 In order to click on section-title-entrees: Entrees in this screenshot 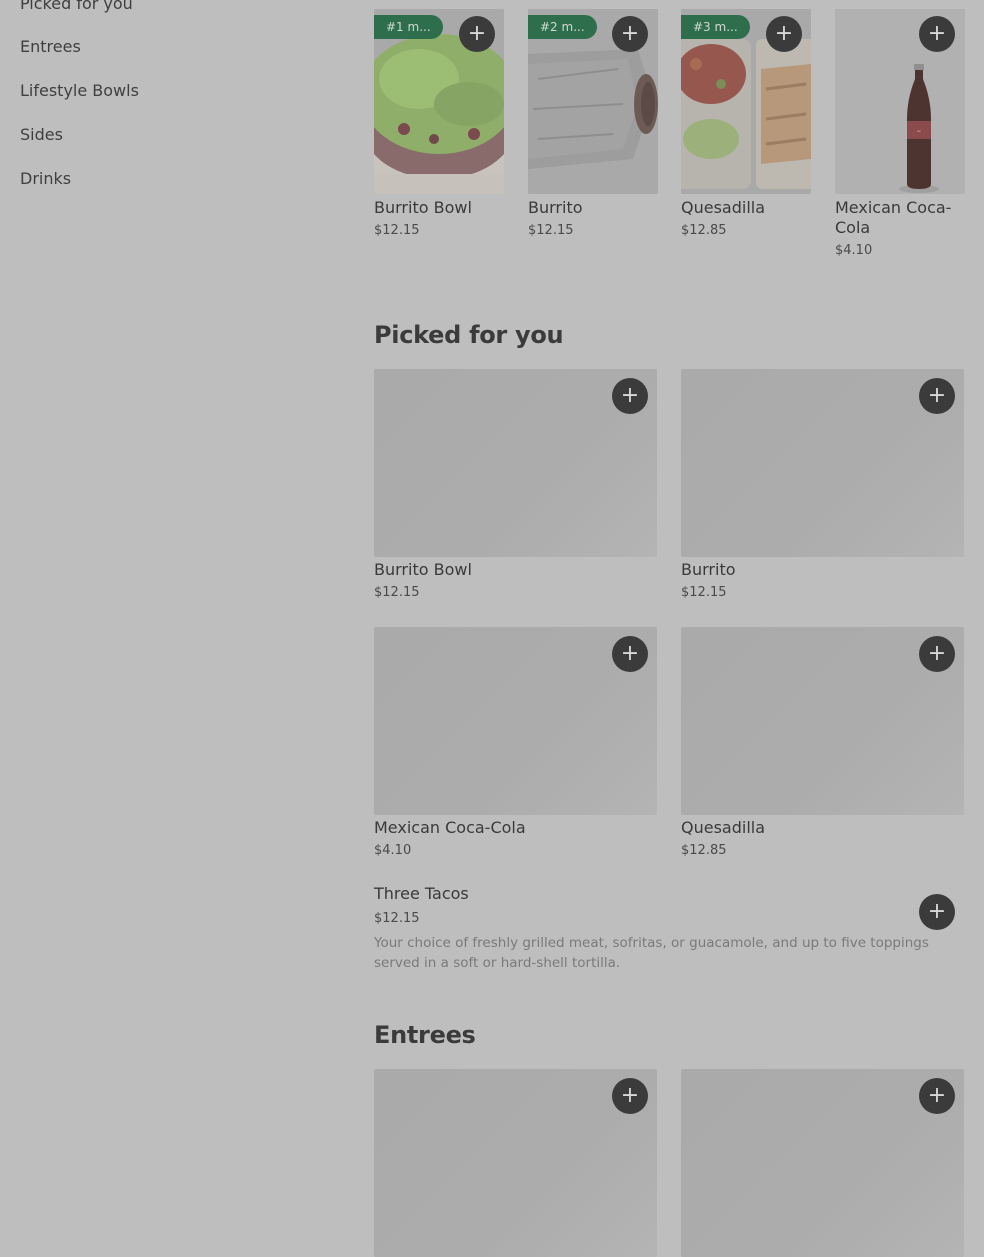, I will do `click(425, 1035)`.